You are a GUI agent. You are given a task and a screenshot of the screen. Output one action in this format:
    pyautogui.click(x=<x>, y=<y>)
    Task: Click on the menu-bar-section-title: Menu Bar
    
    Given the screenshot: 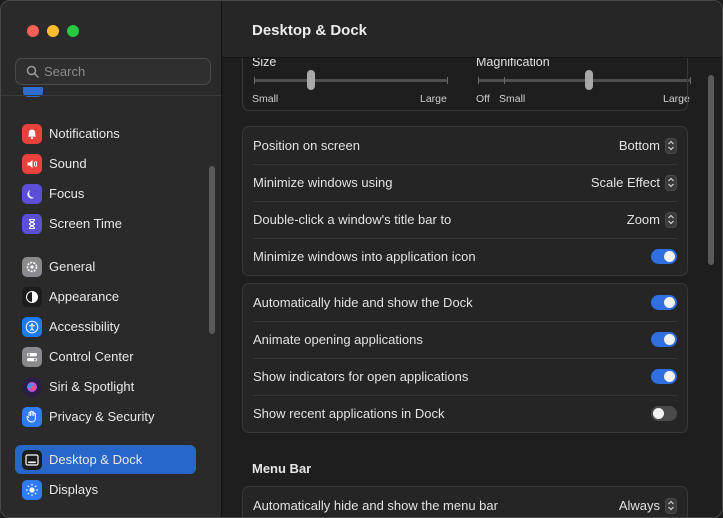 What is the action you would take?
    pyautogui.click(x=282, y=468)
    